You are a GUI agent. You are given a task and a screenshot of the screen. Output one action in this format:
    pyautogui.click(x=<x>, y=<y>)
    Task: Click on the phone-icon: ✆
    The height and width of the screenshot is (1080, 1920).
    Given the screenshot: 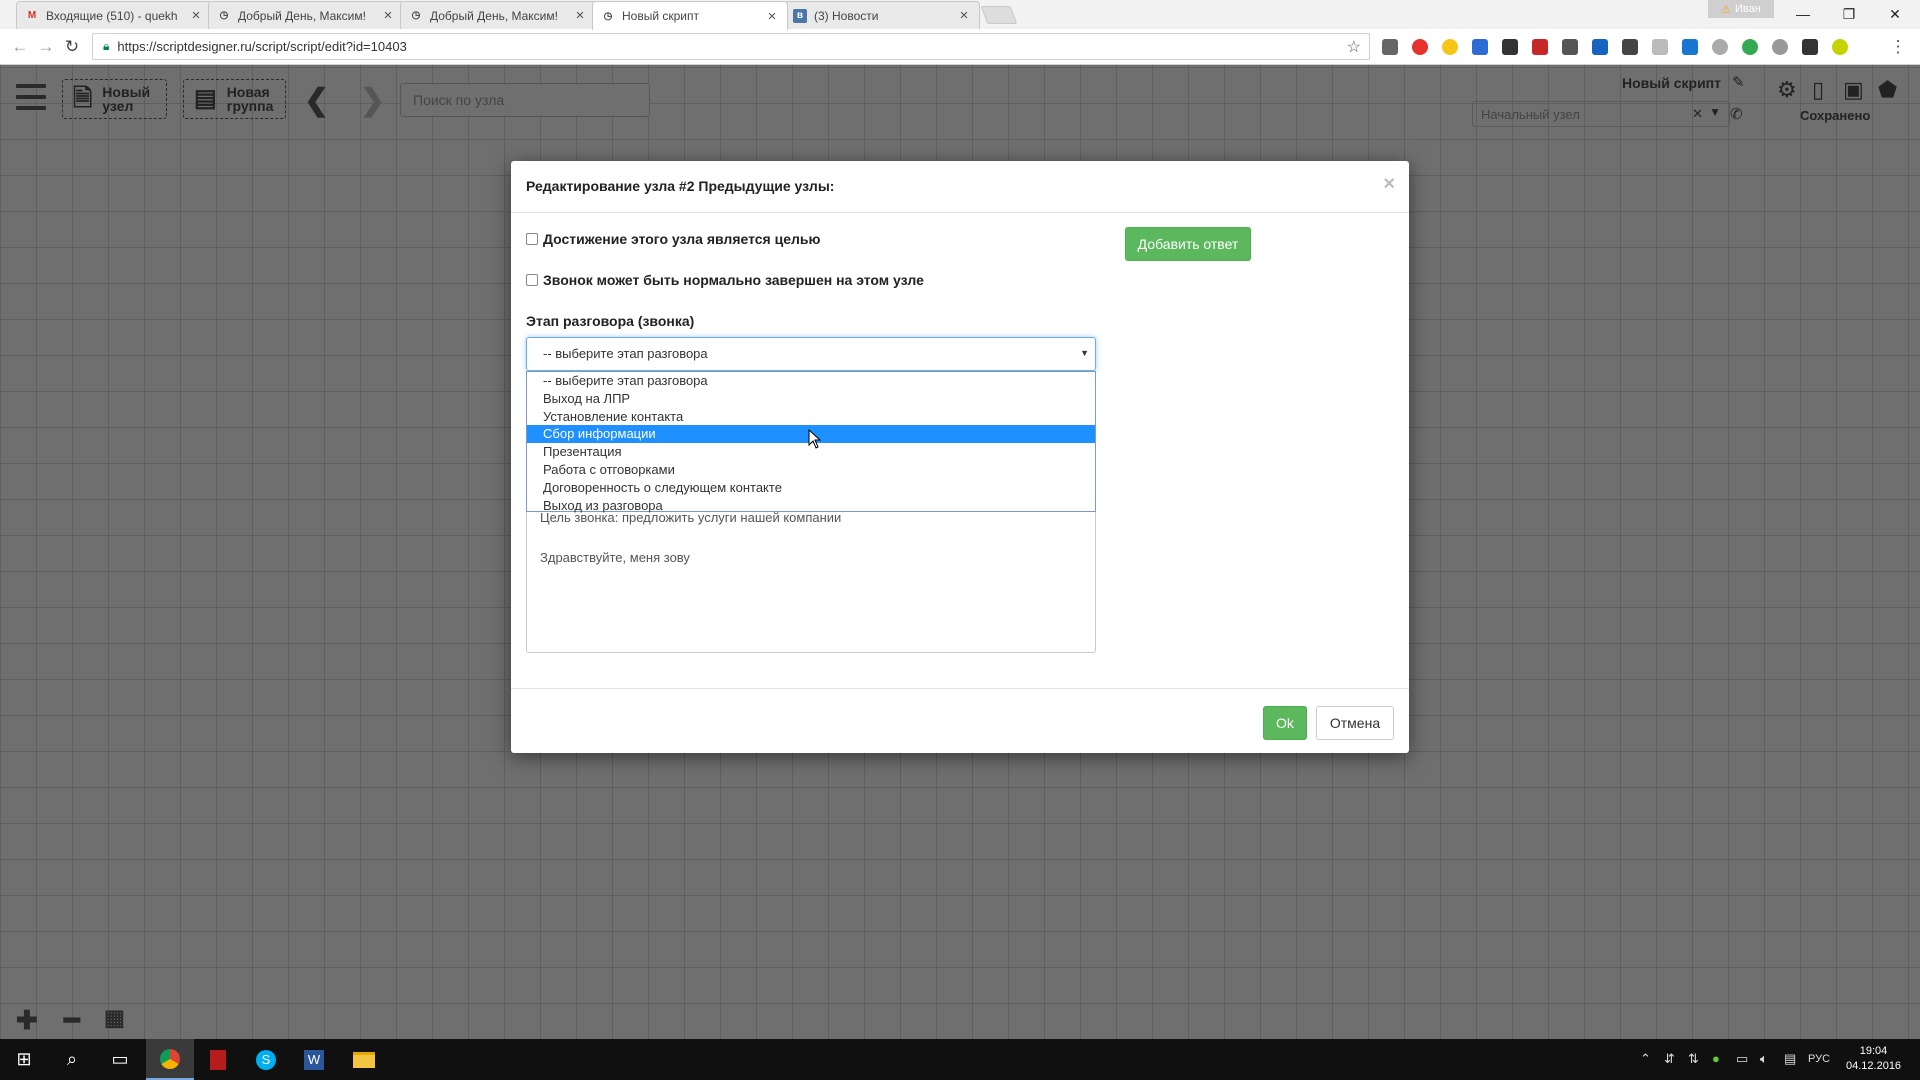 What is the action you would take?
    pyautogui.click(x=1736, y=114)
    